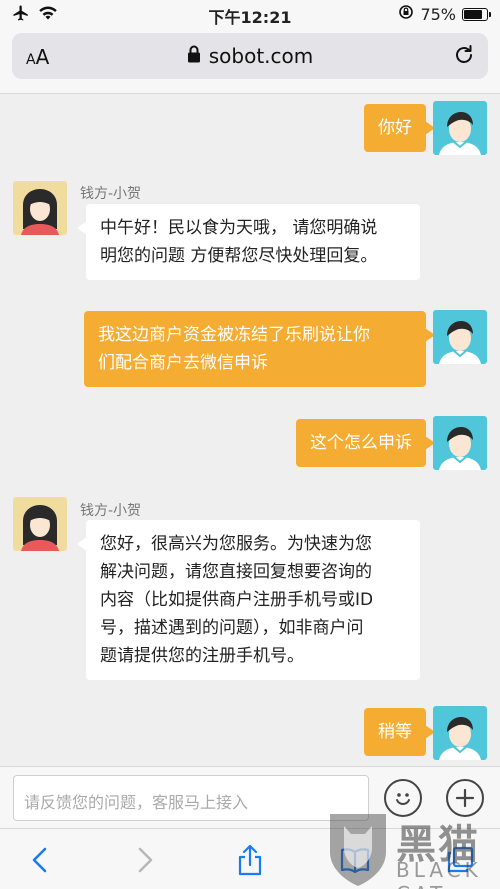 This screenshot has width=500, height=889. Describe the element at coordinates (261, 56) in the screenshot. I see `url-text: sobot.com` at that location.